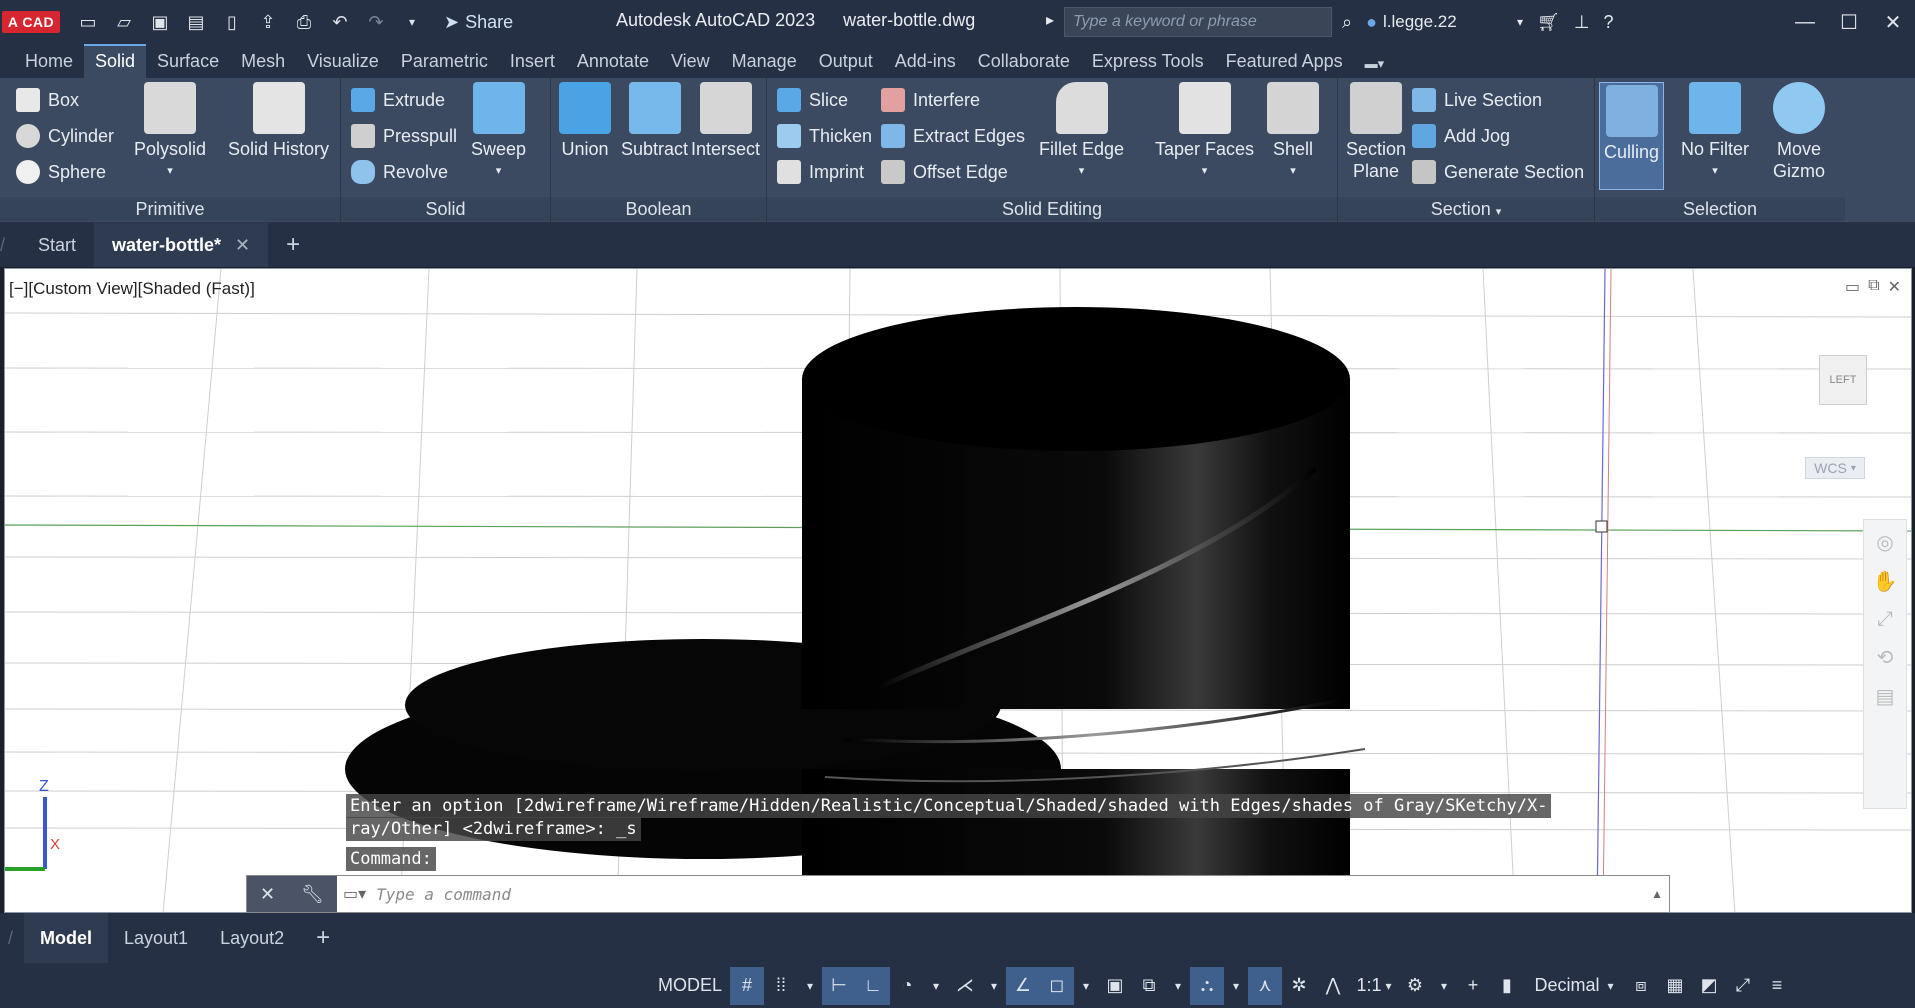  What do you see at coordinates (242, 245) in the screenshot?
I see `close-tab-icon: ✕` at bounding box center [242, 245].